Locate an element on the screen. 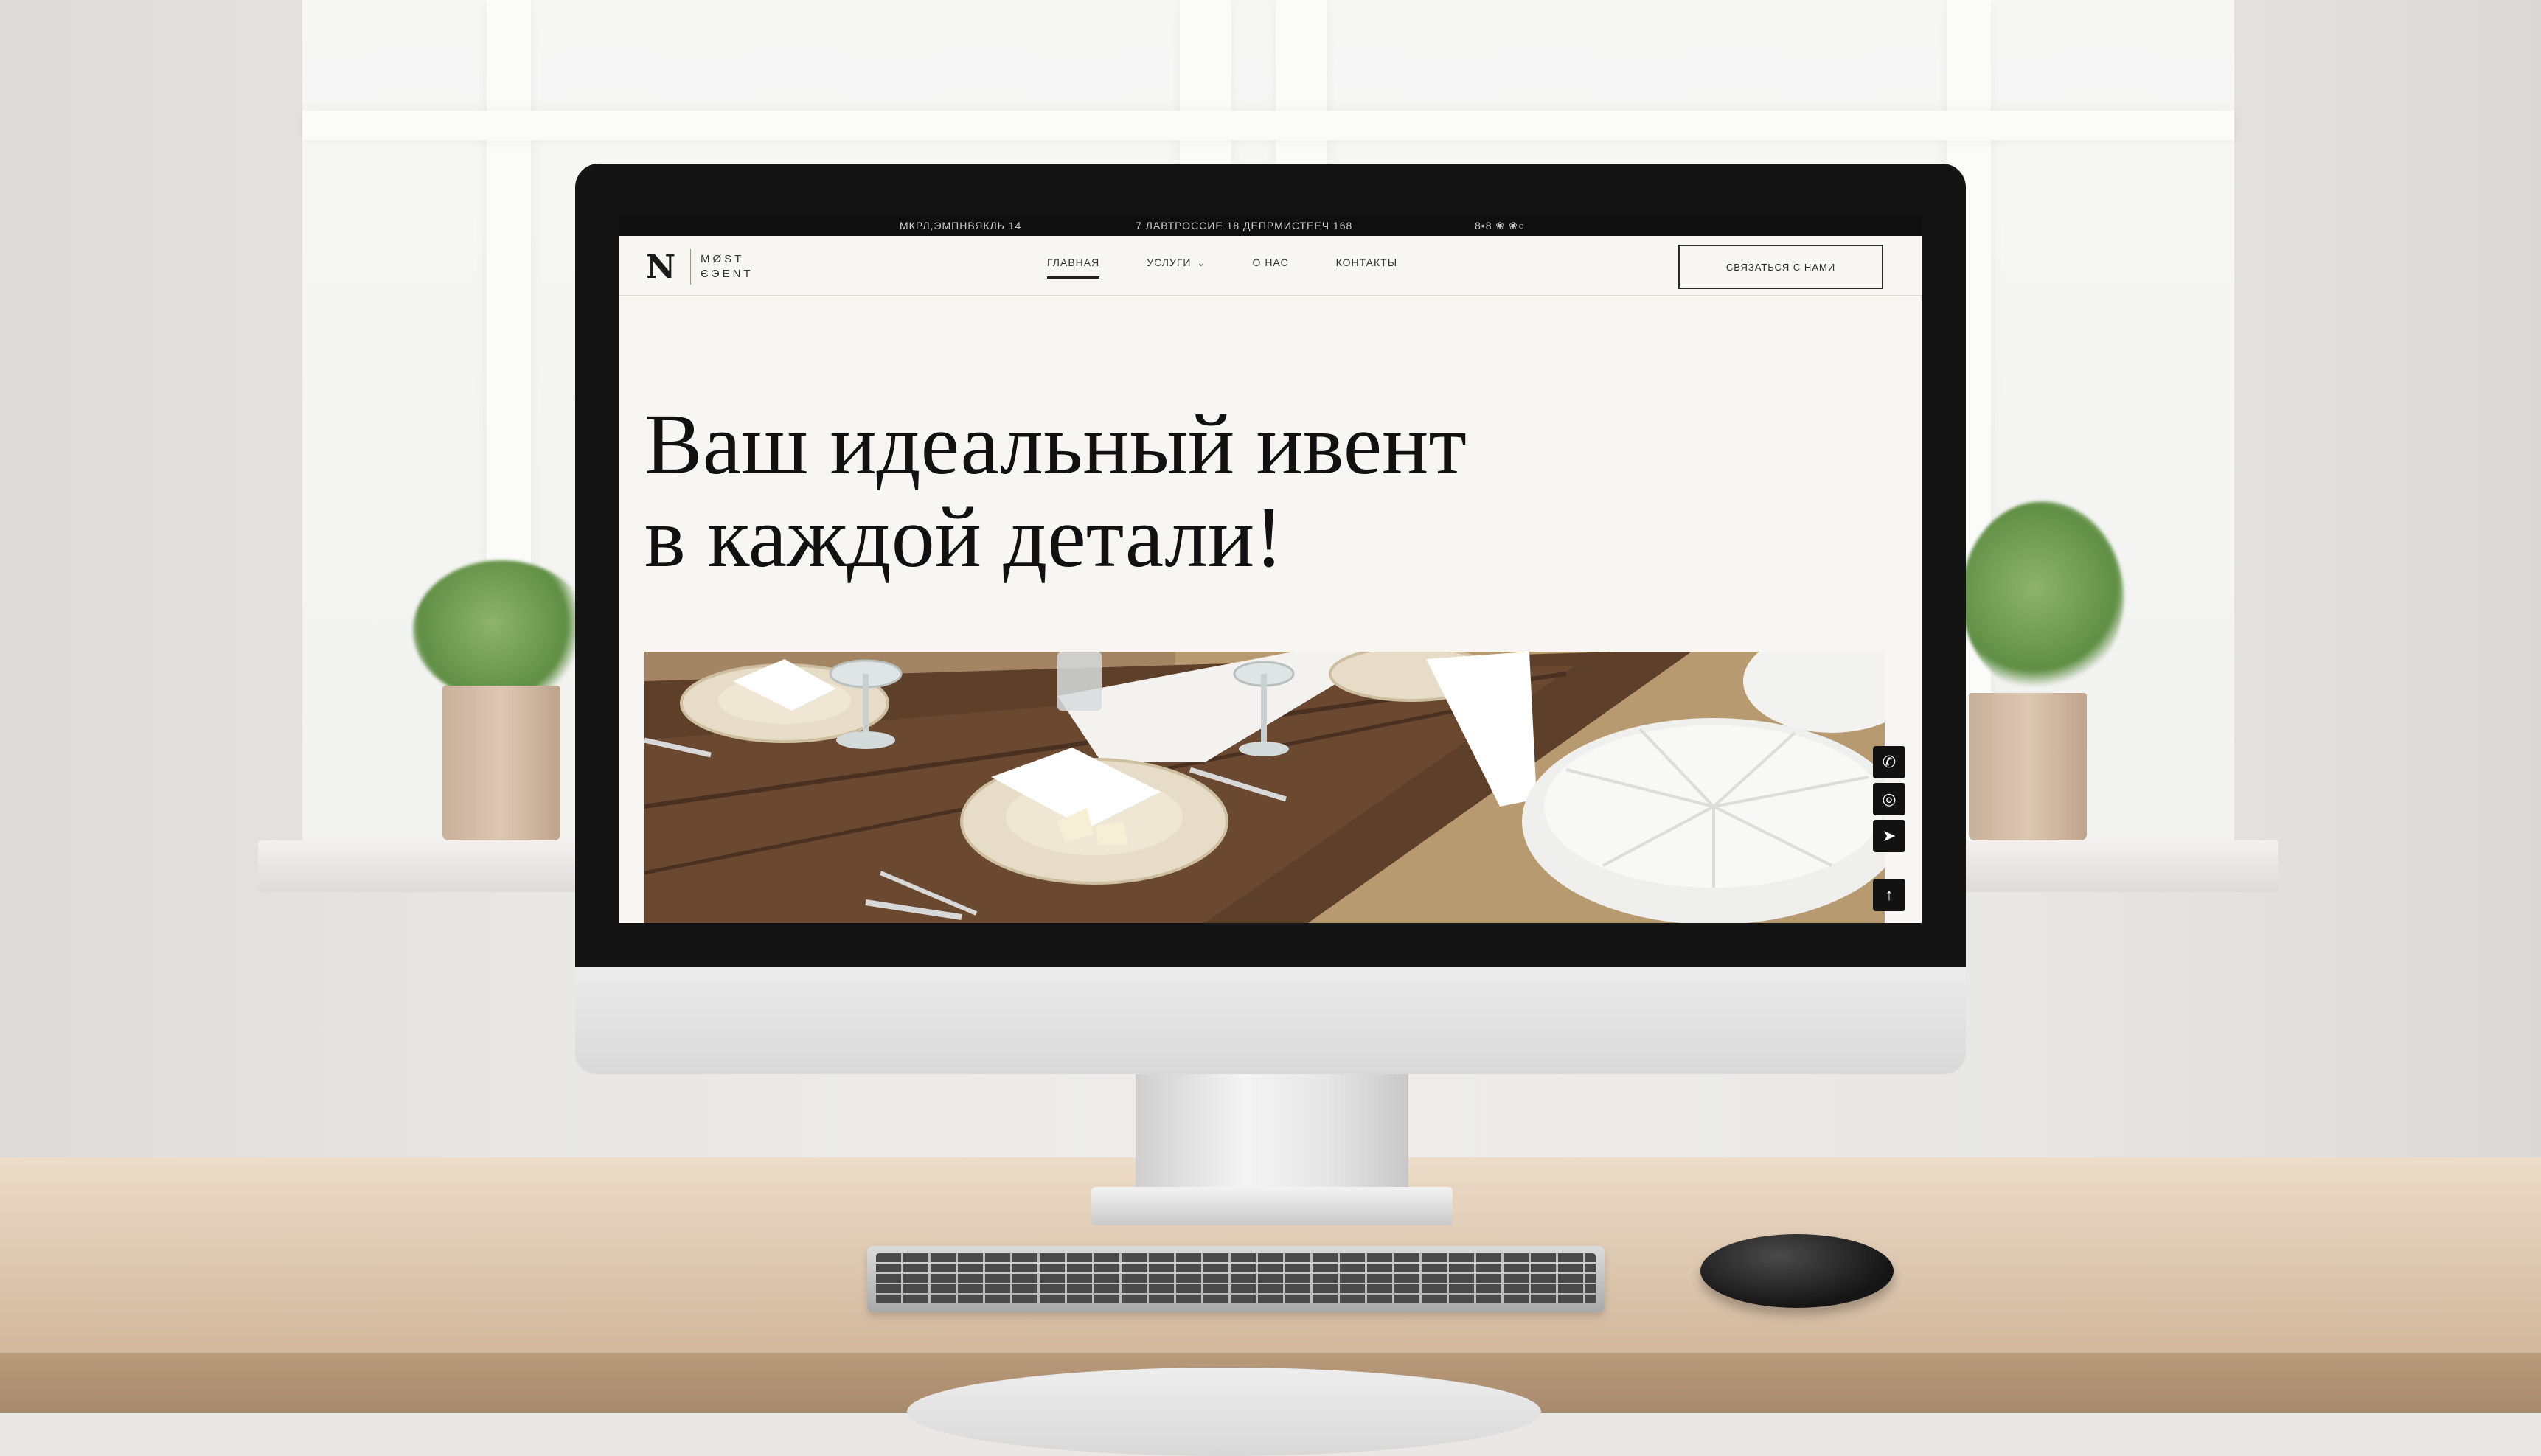 The height and width of the screenshot is (1456, 2541). nav-contacts: КОНТАКТЫ is located at coordinates (1367, 268).